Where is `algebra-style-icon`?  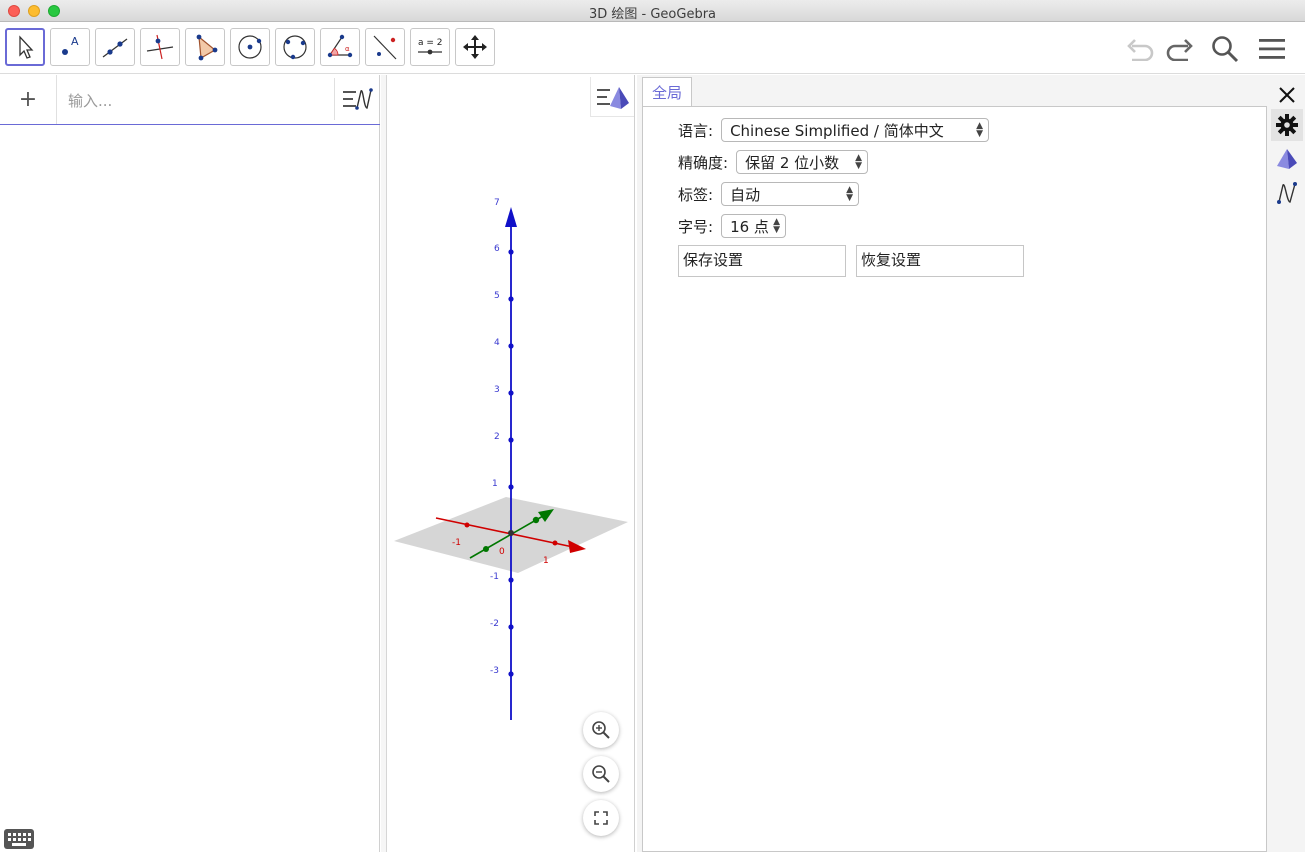
algebra-style-icon is located at coordinates (357, 99).